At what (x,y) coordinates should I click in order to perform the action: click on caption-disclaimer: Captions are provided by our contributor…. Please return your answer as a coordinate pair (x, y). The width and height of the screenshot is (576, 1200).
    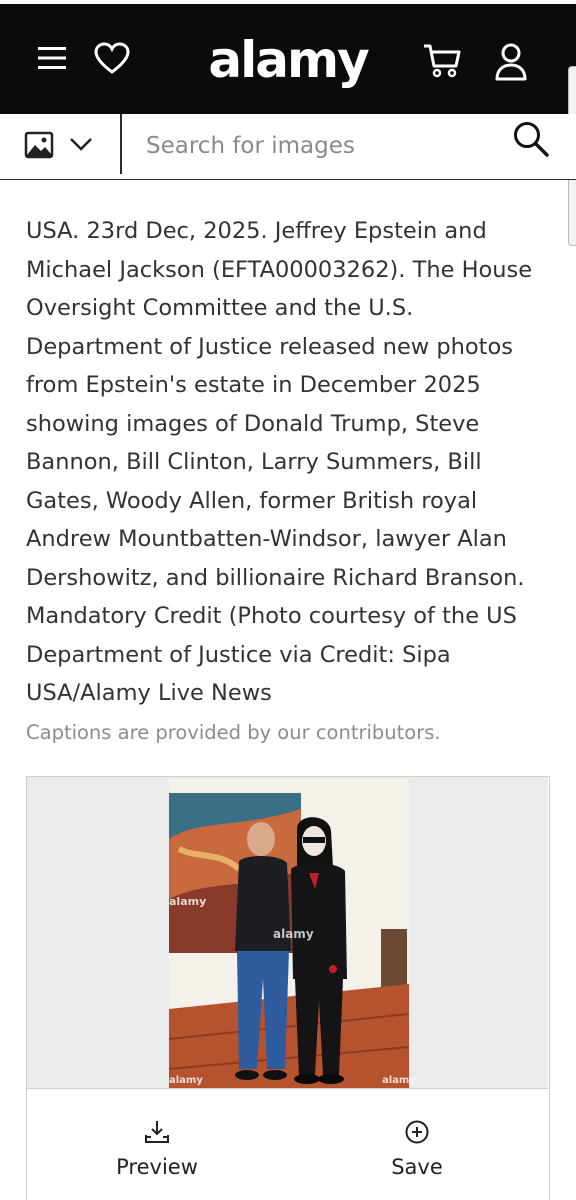
    Looking at the image, I should click on (233, 732).